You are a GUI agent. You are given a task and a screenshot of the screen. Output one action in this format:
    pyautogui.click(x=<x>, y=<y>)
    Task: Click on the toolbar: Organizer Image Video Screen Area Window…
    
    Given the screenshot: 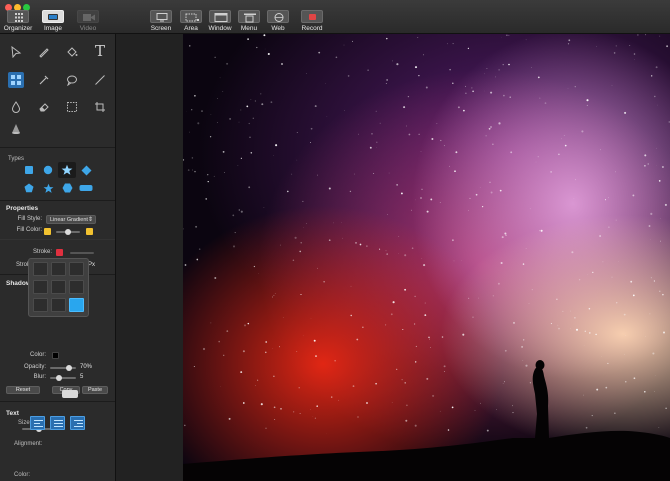 What is the action you would take?
    pyautogui.click(x=335, y=17)
    